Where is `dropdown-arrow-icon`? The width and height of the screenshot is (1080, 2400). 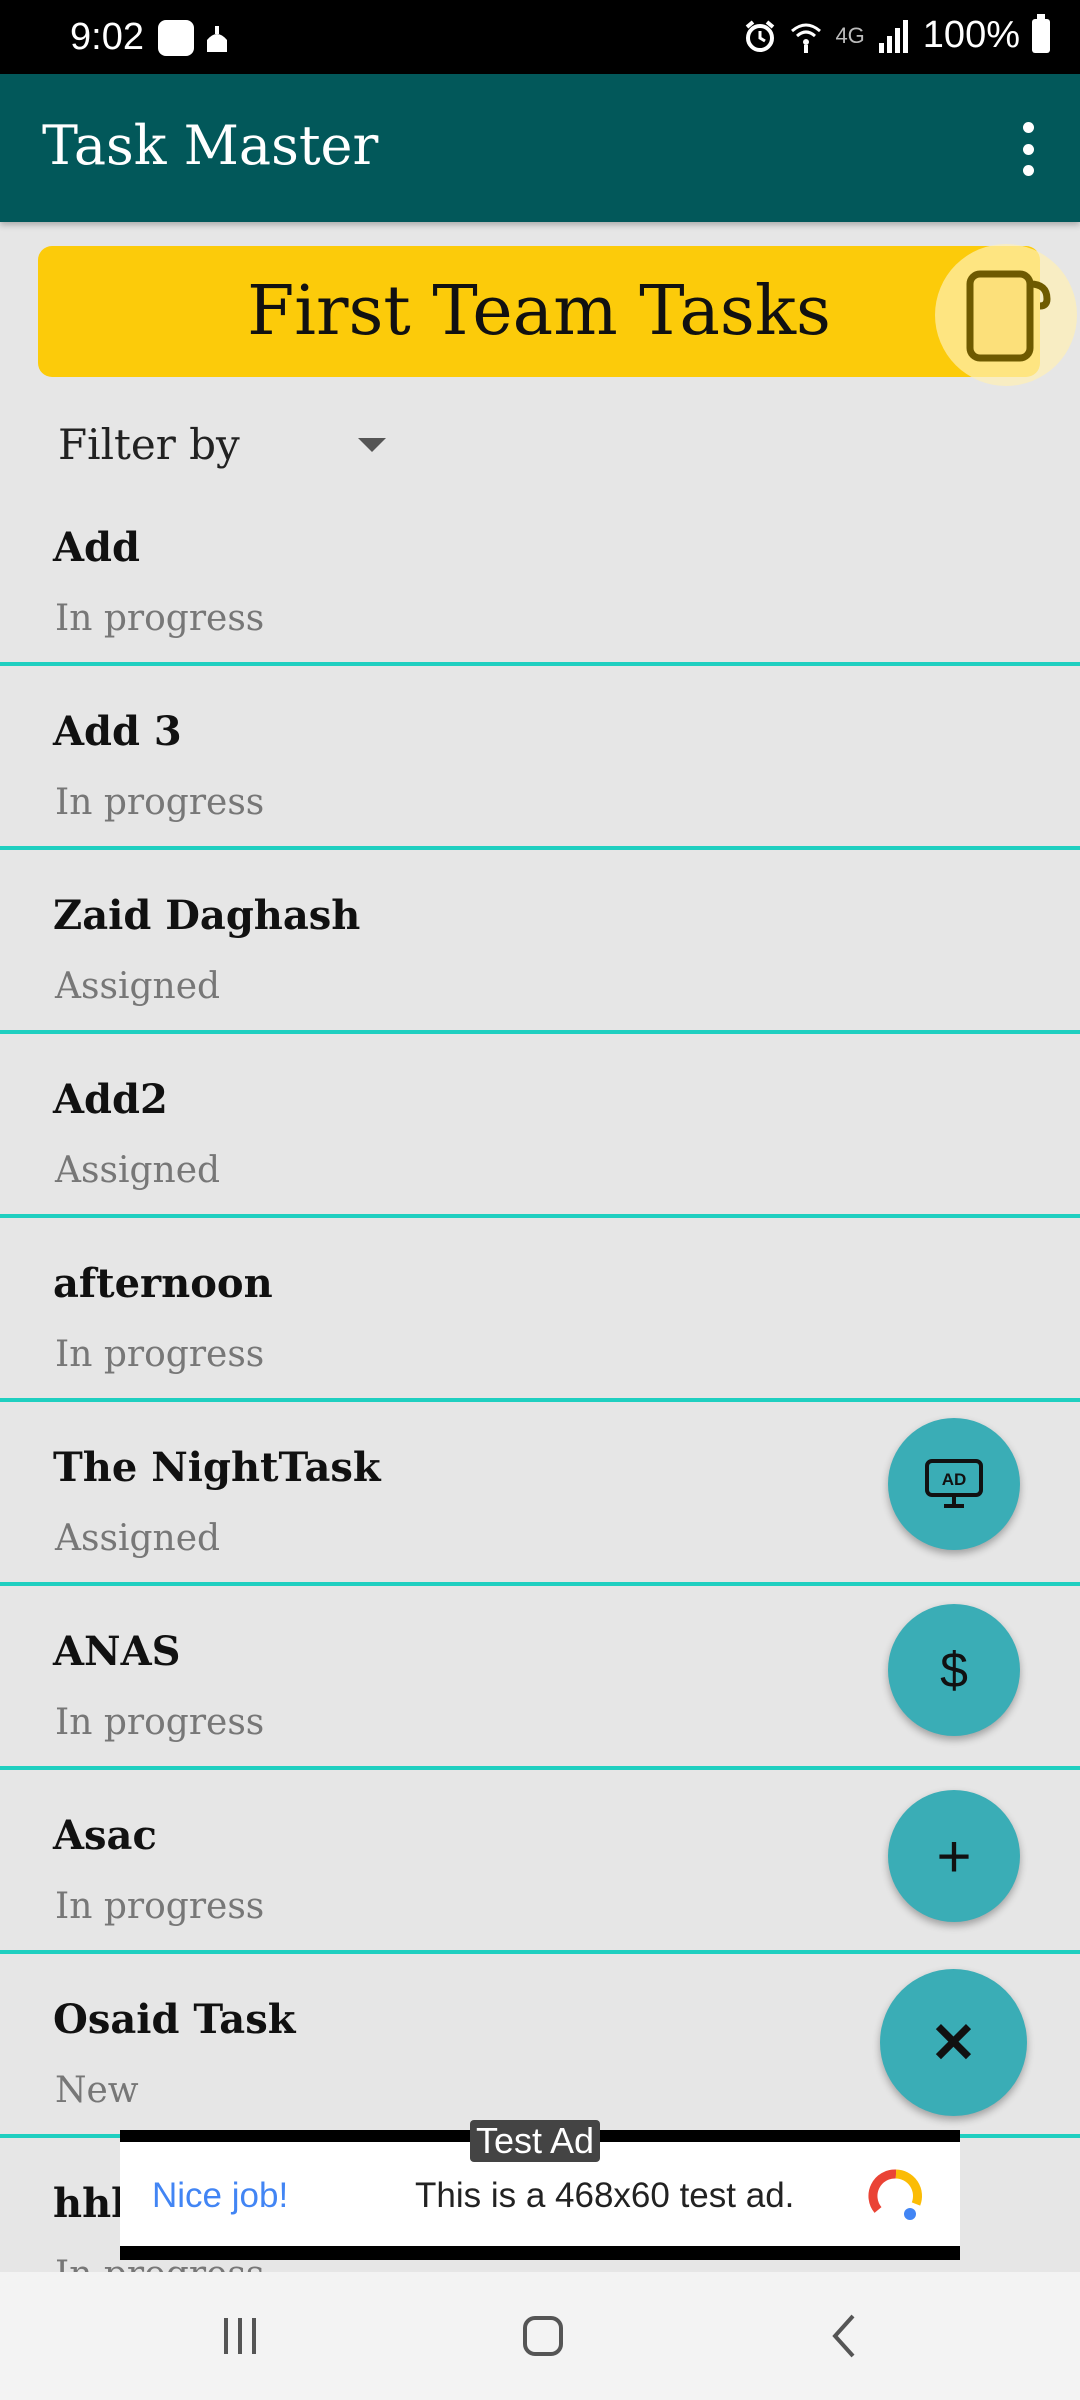
dropdown-arrow-icon is located at coordinates (371, 444).